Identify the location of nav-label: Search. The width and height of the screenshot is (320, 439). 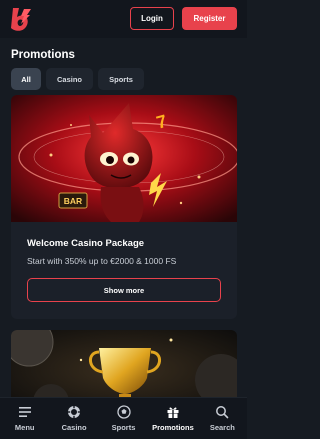
(222, 427).